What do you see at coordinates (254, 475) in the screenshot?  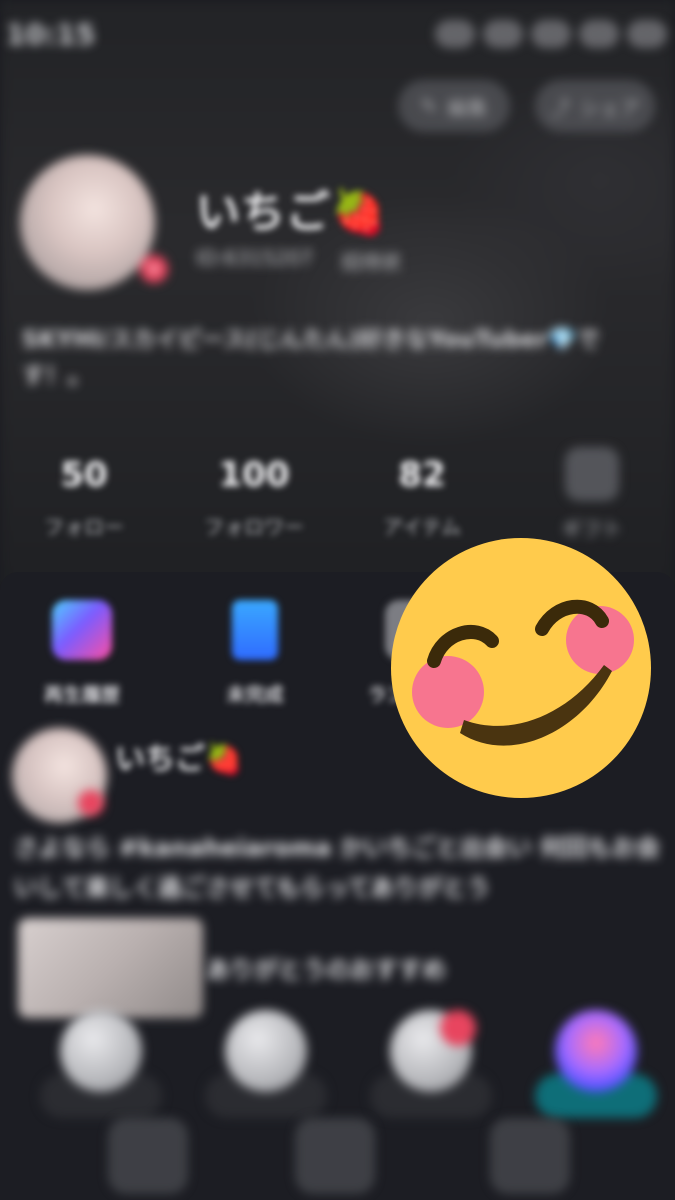 I see `stat-followers-count: 100` at bounding box center [254, 475].